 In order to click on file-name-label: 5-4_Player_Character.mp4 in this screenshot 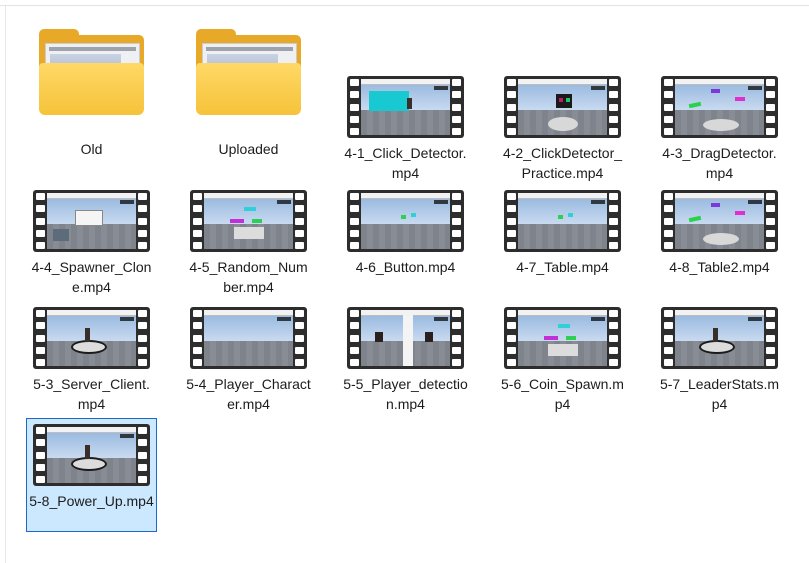, I will do `click(248, 394)`.